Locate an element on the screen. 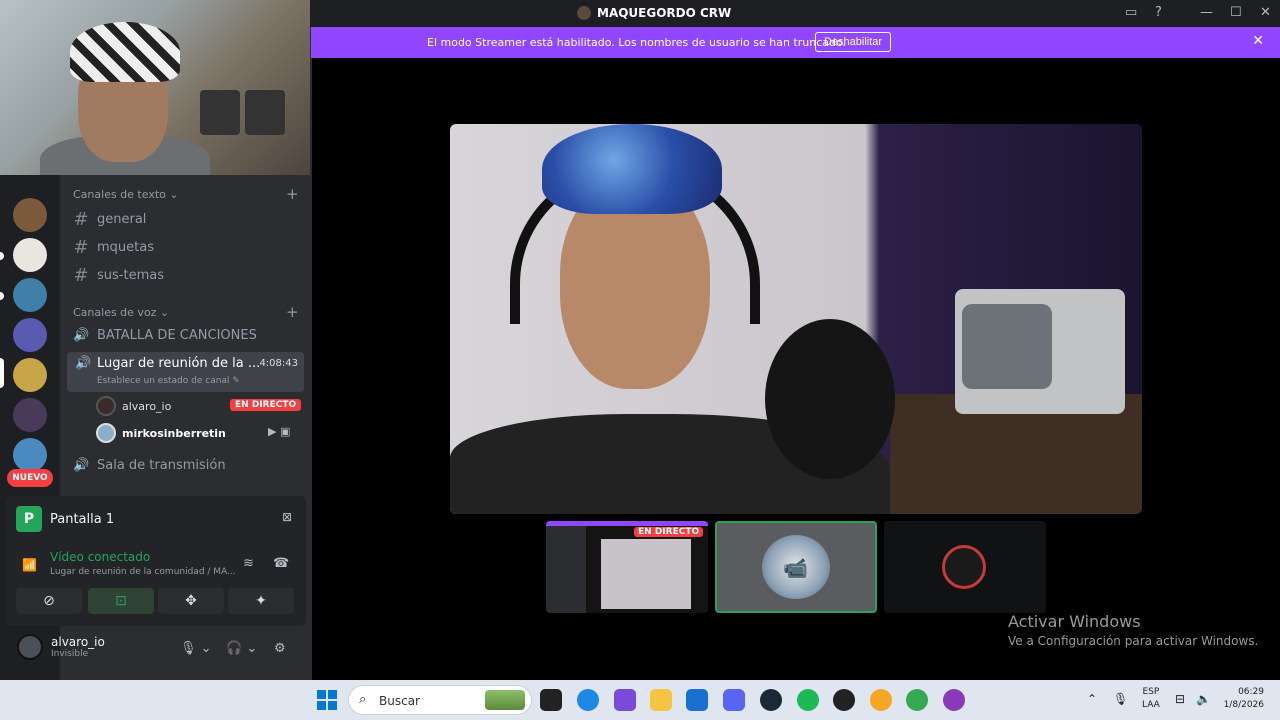  headphones-icon: 🎧 ⌄ is located at coordinates (241, 648).